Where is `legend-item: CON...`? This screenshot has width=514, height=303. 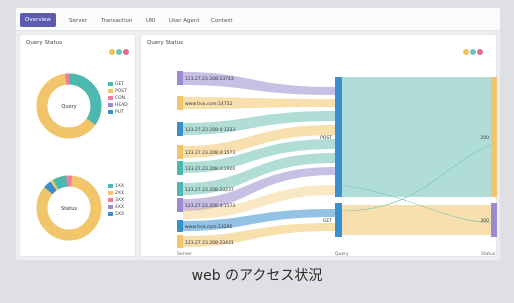
legend-item: CON... is located at coordinates (118, 98).